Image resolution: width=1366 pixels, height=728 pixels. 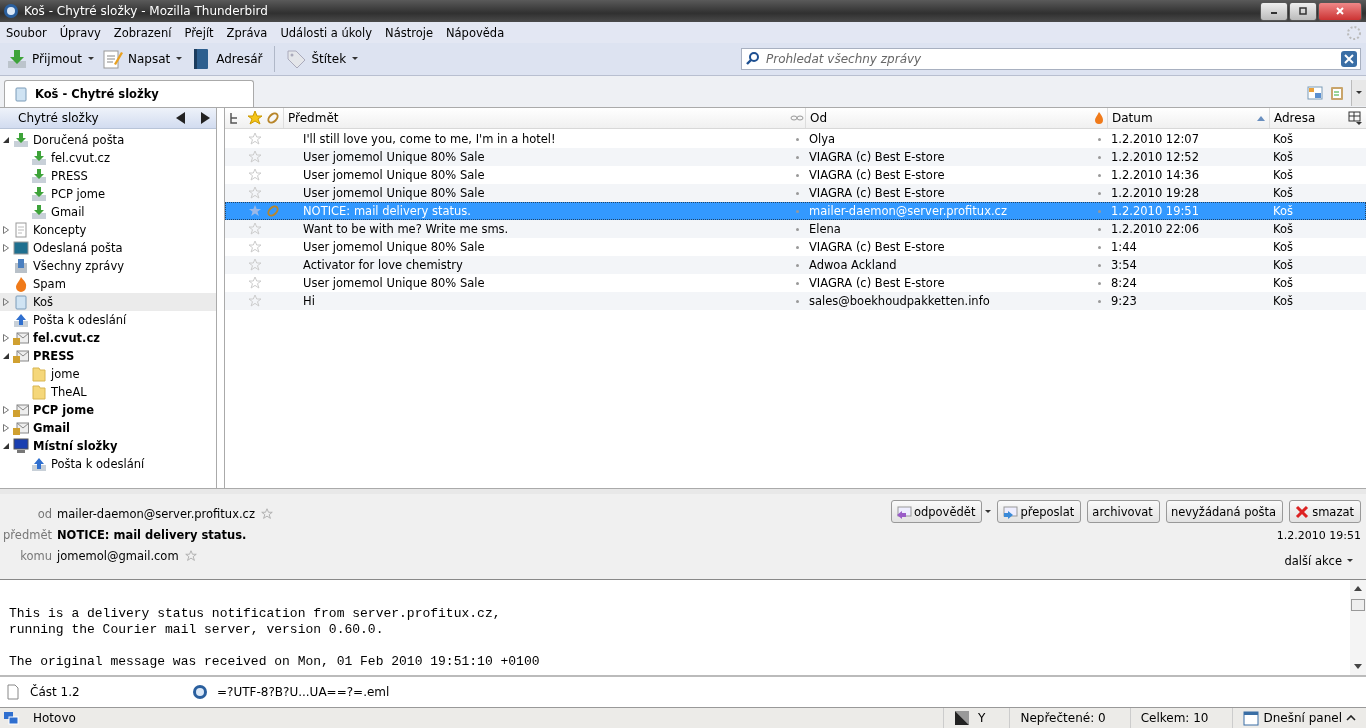 I want to click on column-header: Datum, so click(x=1182, y=118).